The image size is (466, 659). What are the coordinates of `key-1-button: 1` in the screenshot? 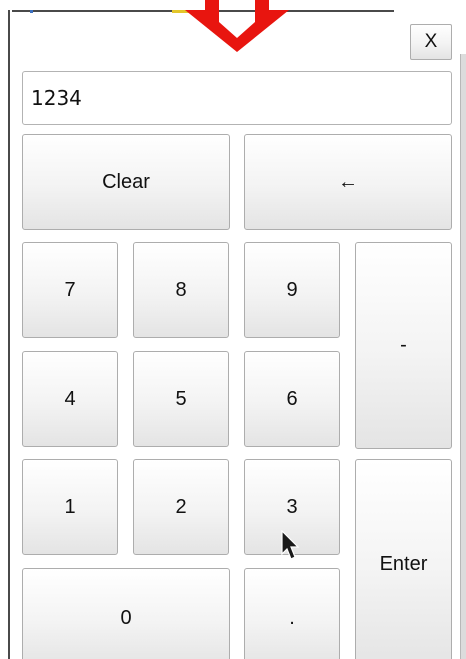 It's located at (70, 507).